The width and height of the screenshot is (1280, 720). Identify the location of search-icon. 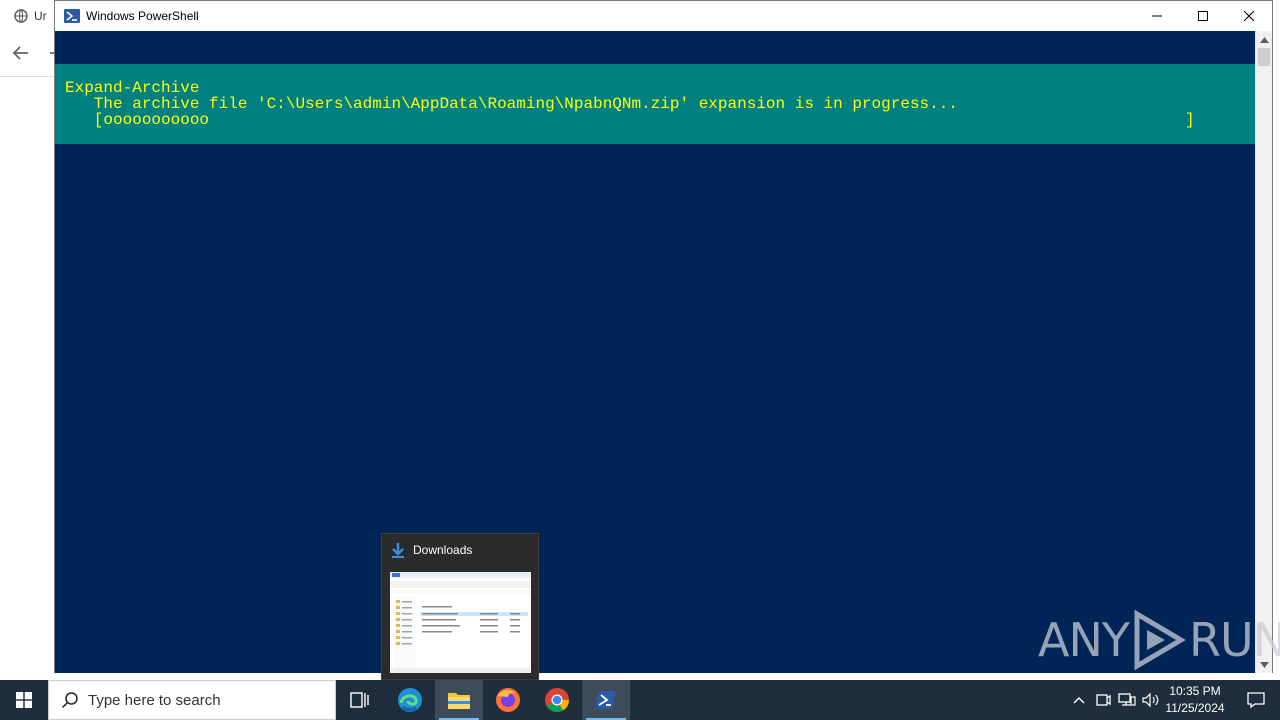
(69, 700).